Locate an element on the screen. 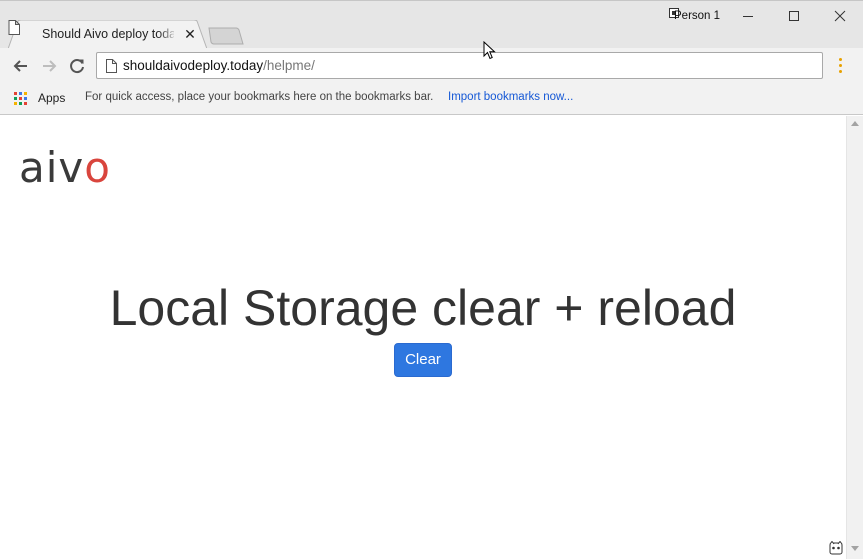  url-path: /helpme/ is located at coordinates (289, 65).